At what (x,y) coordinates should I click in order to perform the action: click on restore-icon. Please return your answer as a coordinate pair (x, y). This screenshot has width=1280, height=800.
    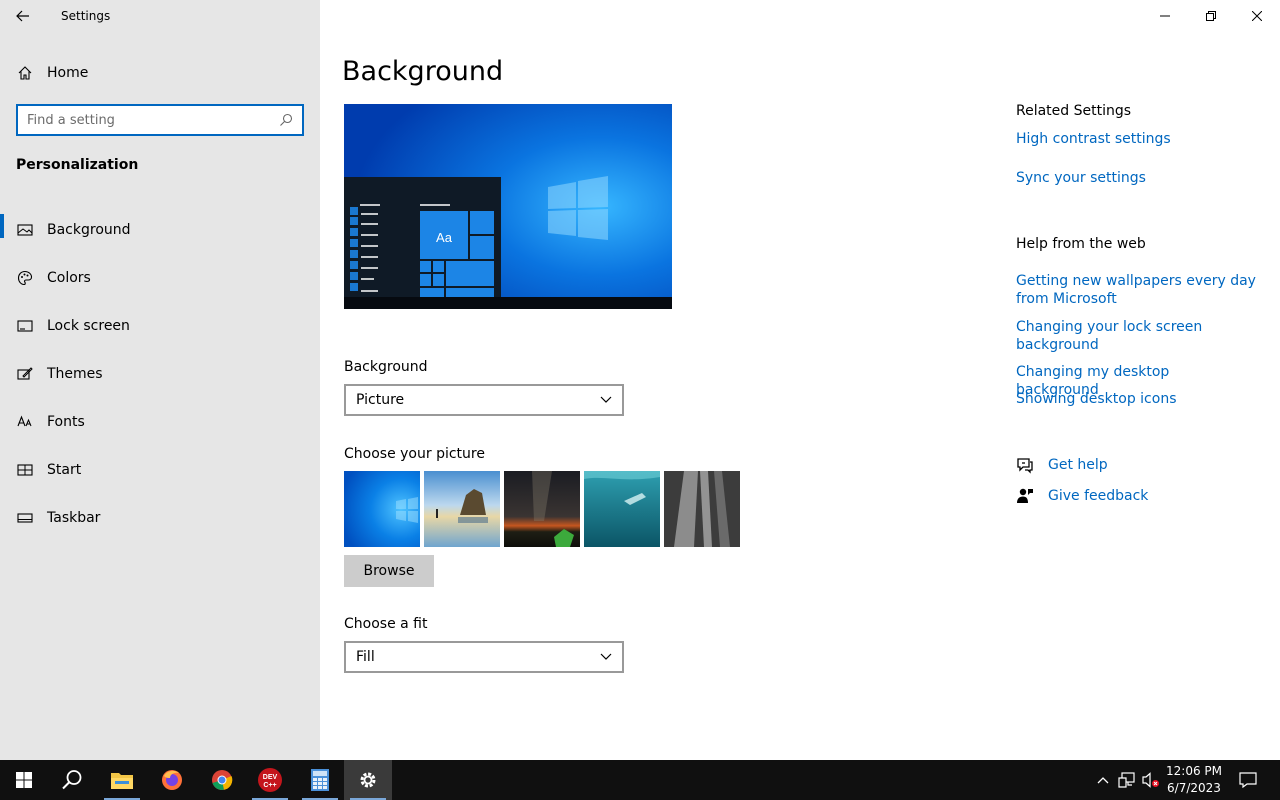
    Looking at the image, I should click on (1211, 16).